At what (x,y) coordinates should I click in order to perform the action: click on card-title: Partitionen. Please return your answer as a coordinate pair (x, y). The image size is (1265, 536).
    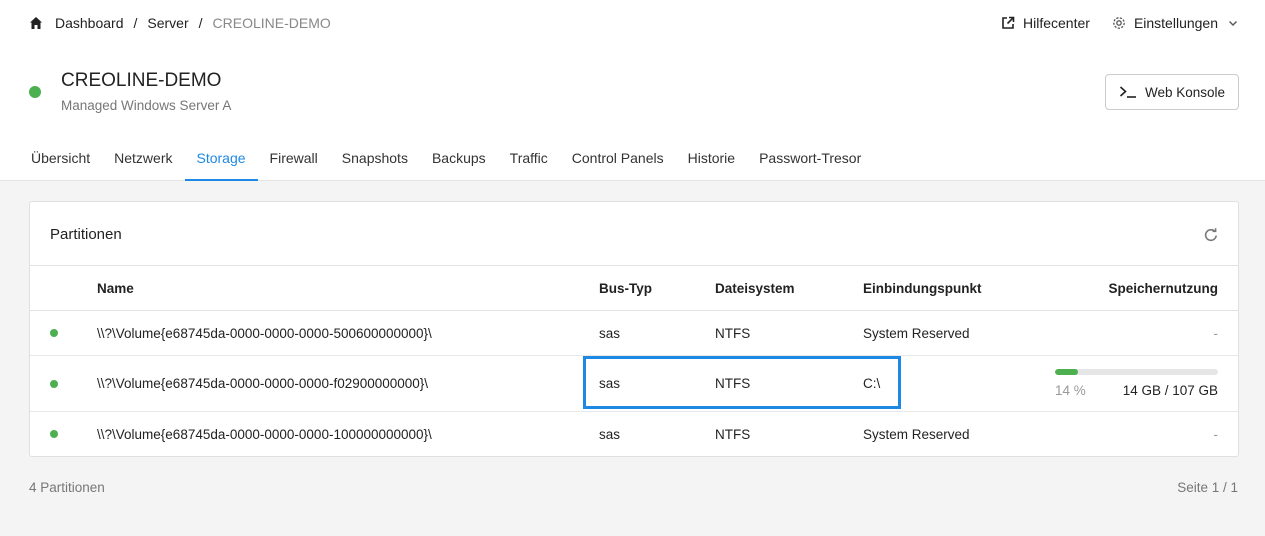
    Looking at the image, I should click on (86, 234).